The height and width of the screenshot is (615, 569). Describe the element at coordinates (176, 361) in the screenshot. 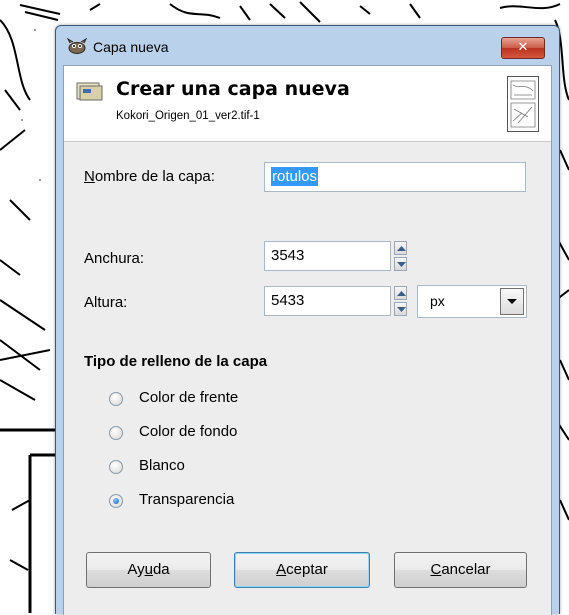

I see `fill-type-heading: Tipo de relleno de la capa` at that location.